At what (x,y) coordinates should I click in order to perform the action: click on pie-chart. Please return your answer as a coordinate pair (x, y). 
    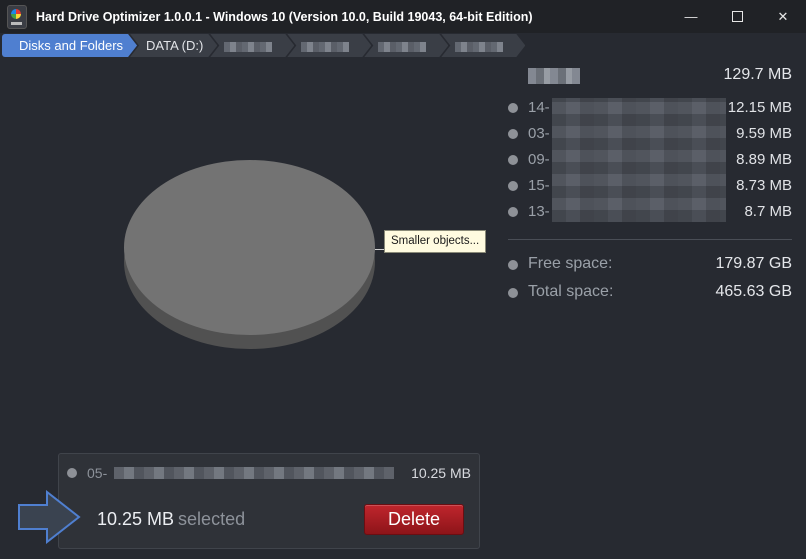
    Looking at the image, I should click on (251, 255).